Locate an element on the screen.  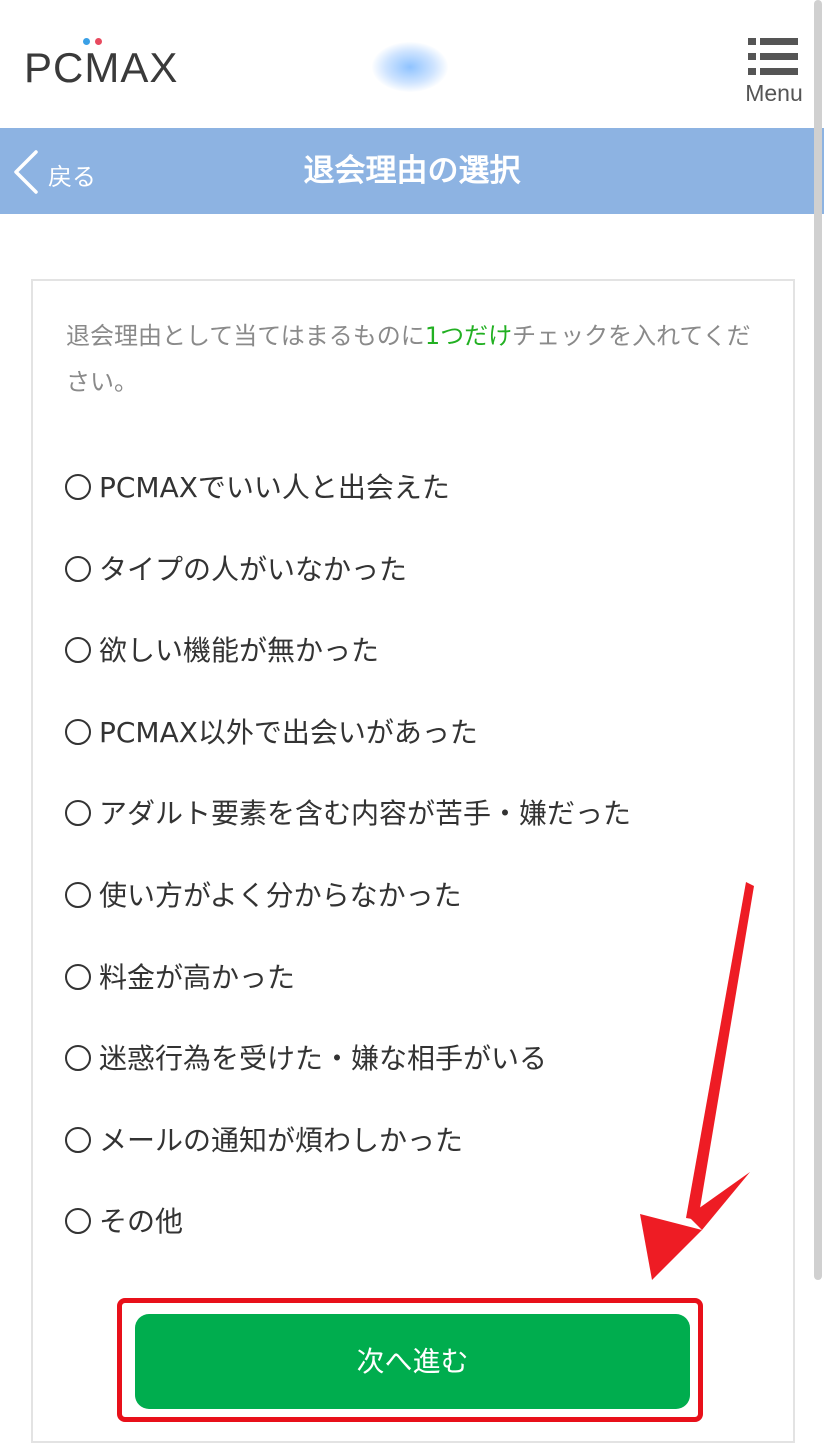
instruction-emphasis: 1つだけ is located at coordinates (468, 336).